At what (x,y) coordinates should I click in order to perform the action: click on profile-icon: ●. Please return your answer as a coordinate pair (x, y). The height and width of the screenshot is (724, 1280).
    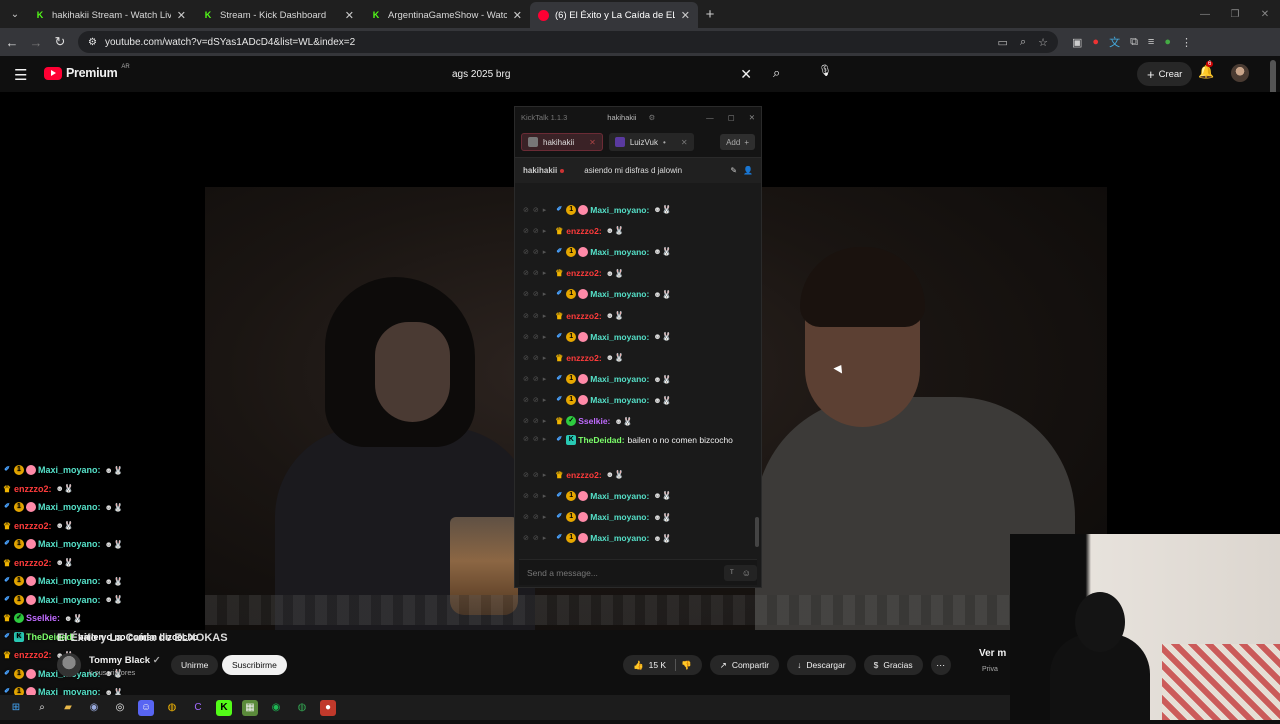
    Looking at the image, I should click on (1167, 42).